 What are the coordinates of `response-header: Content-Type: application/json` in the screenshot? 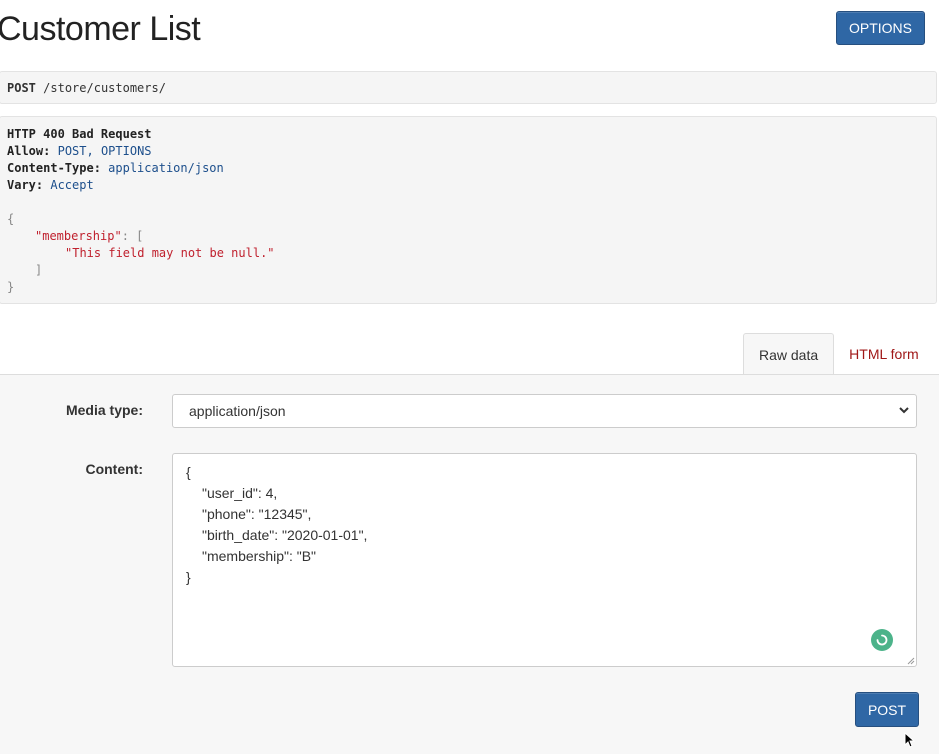 It's located at (468, 168).